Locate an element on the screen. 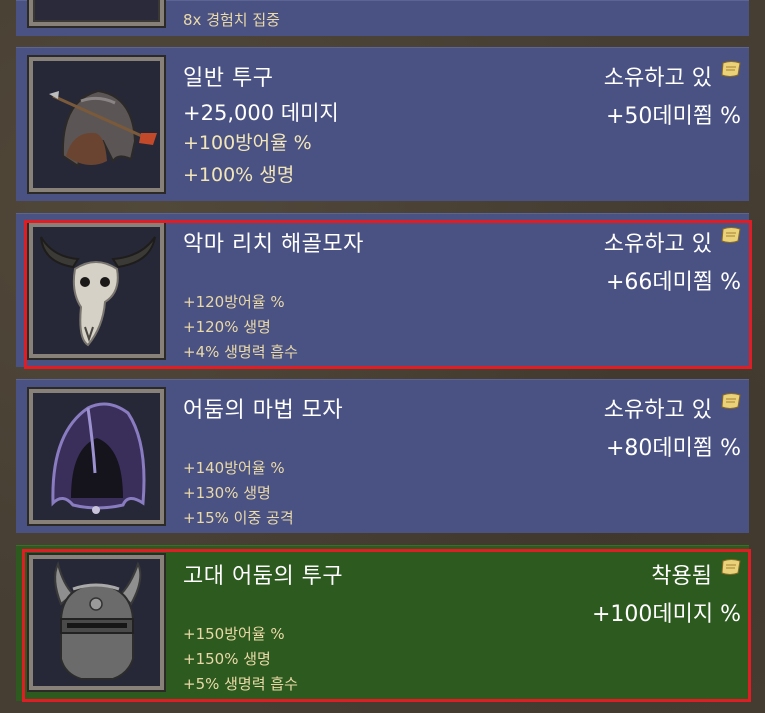 The image size is (765, 713). damage-bonus: +100데미지 % is located at coordinates (666, 614).